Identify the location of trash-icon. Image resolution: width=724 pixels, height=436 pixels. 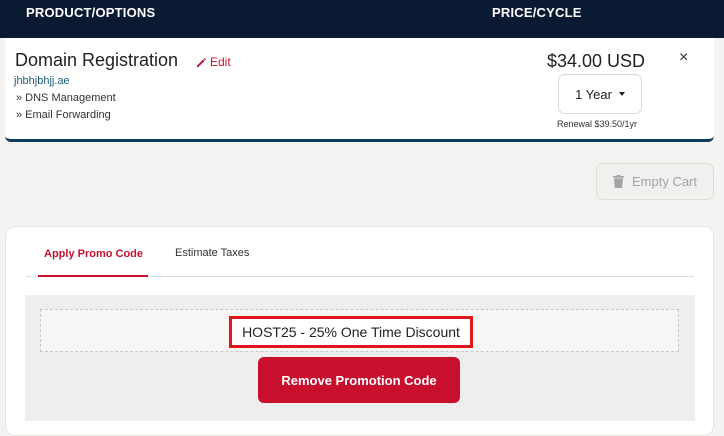
(618, 181).